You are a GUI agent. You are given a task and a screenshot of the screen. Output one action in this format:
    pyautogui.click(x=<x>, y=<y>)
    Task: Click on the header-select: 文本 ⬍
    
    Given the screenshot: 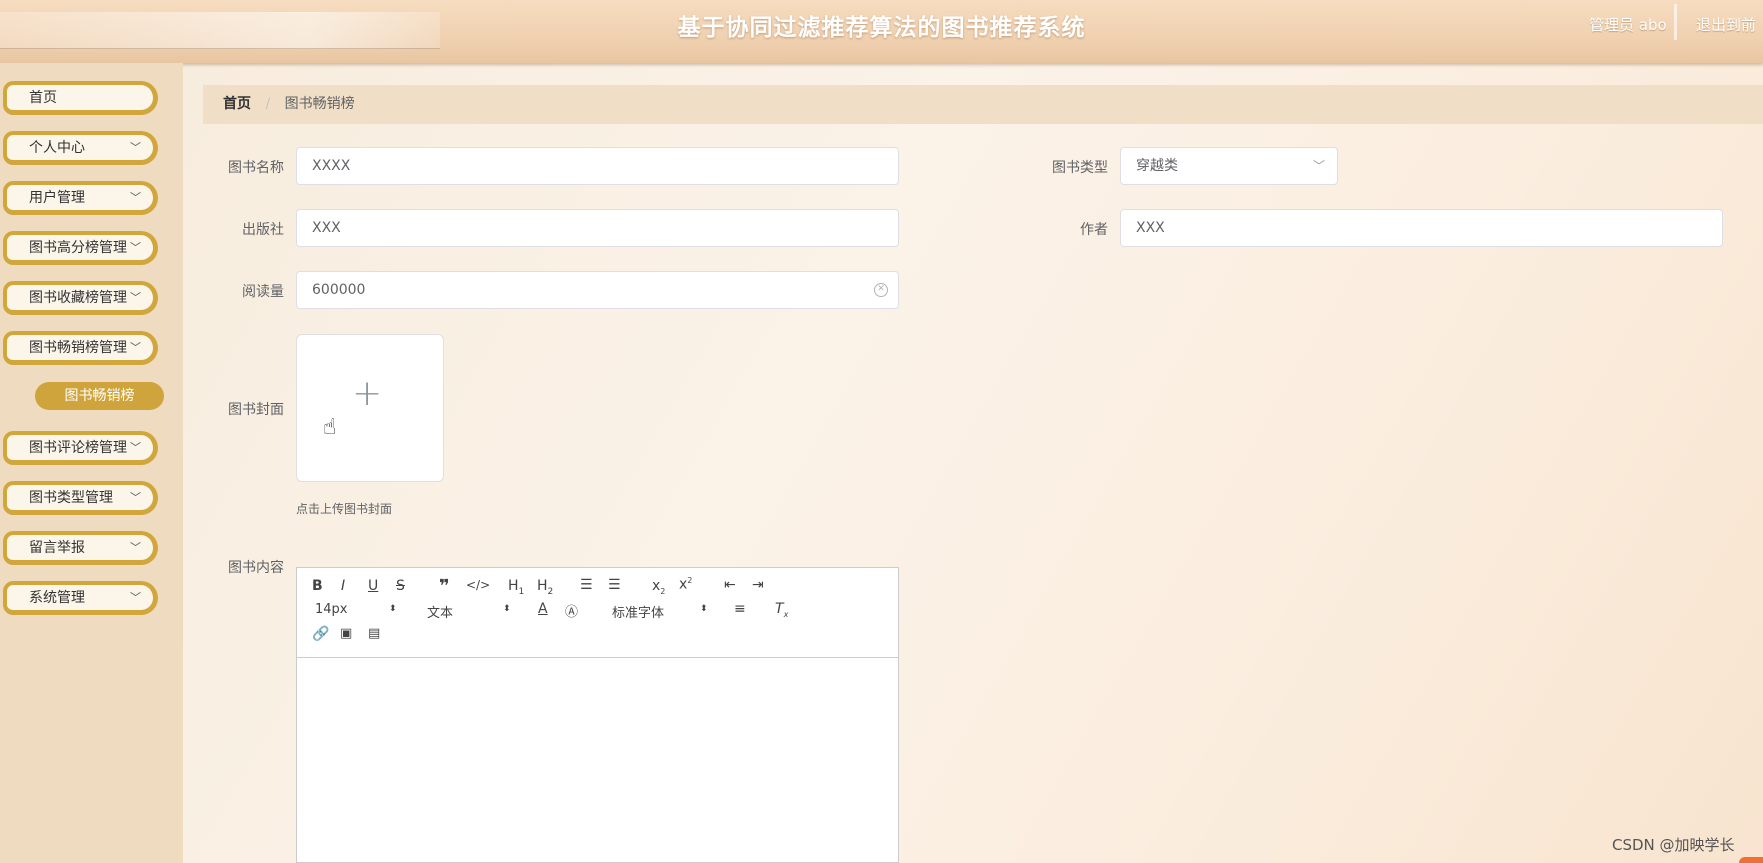 What is the action you would take?
    pyautogui.click(x=470, y=611)
    